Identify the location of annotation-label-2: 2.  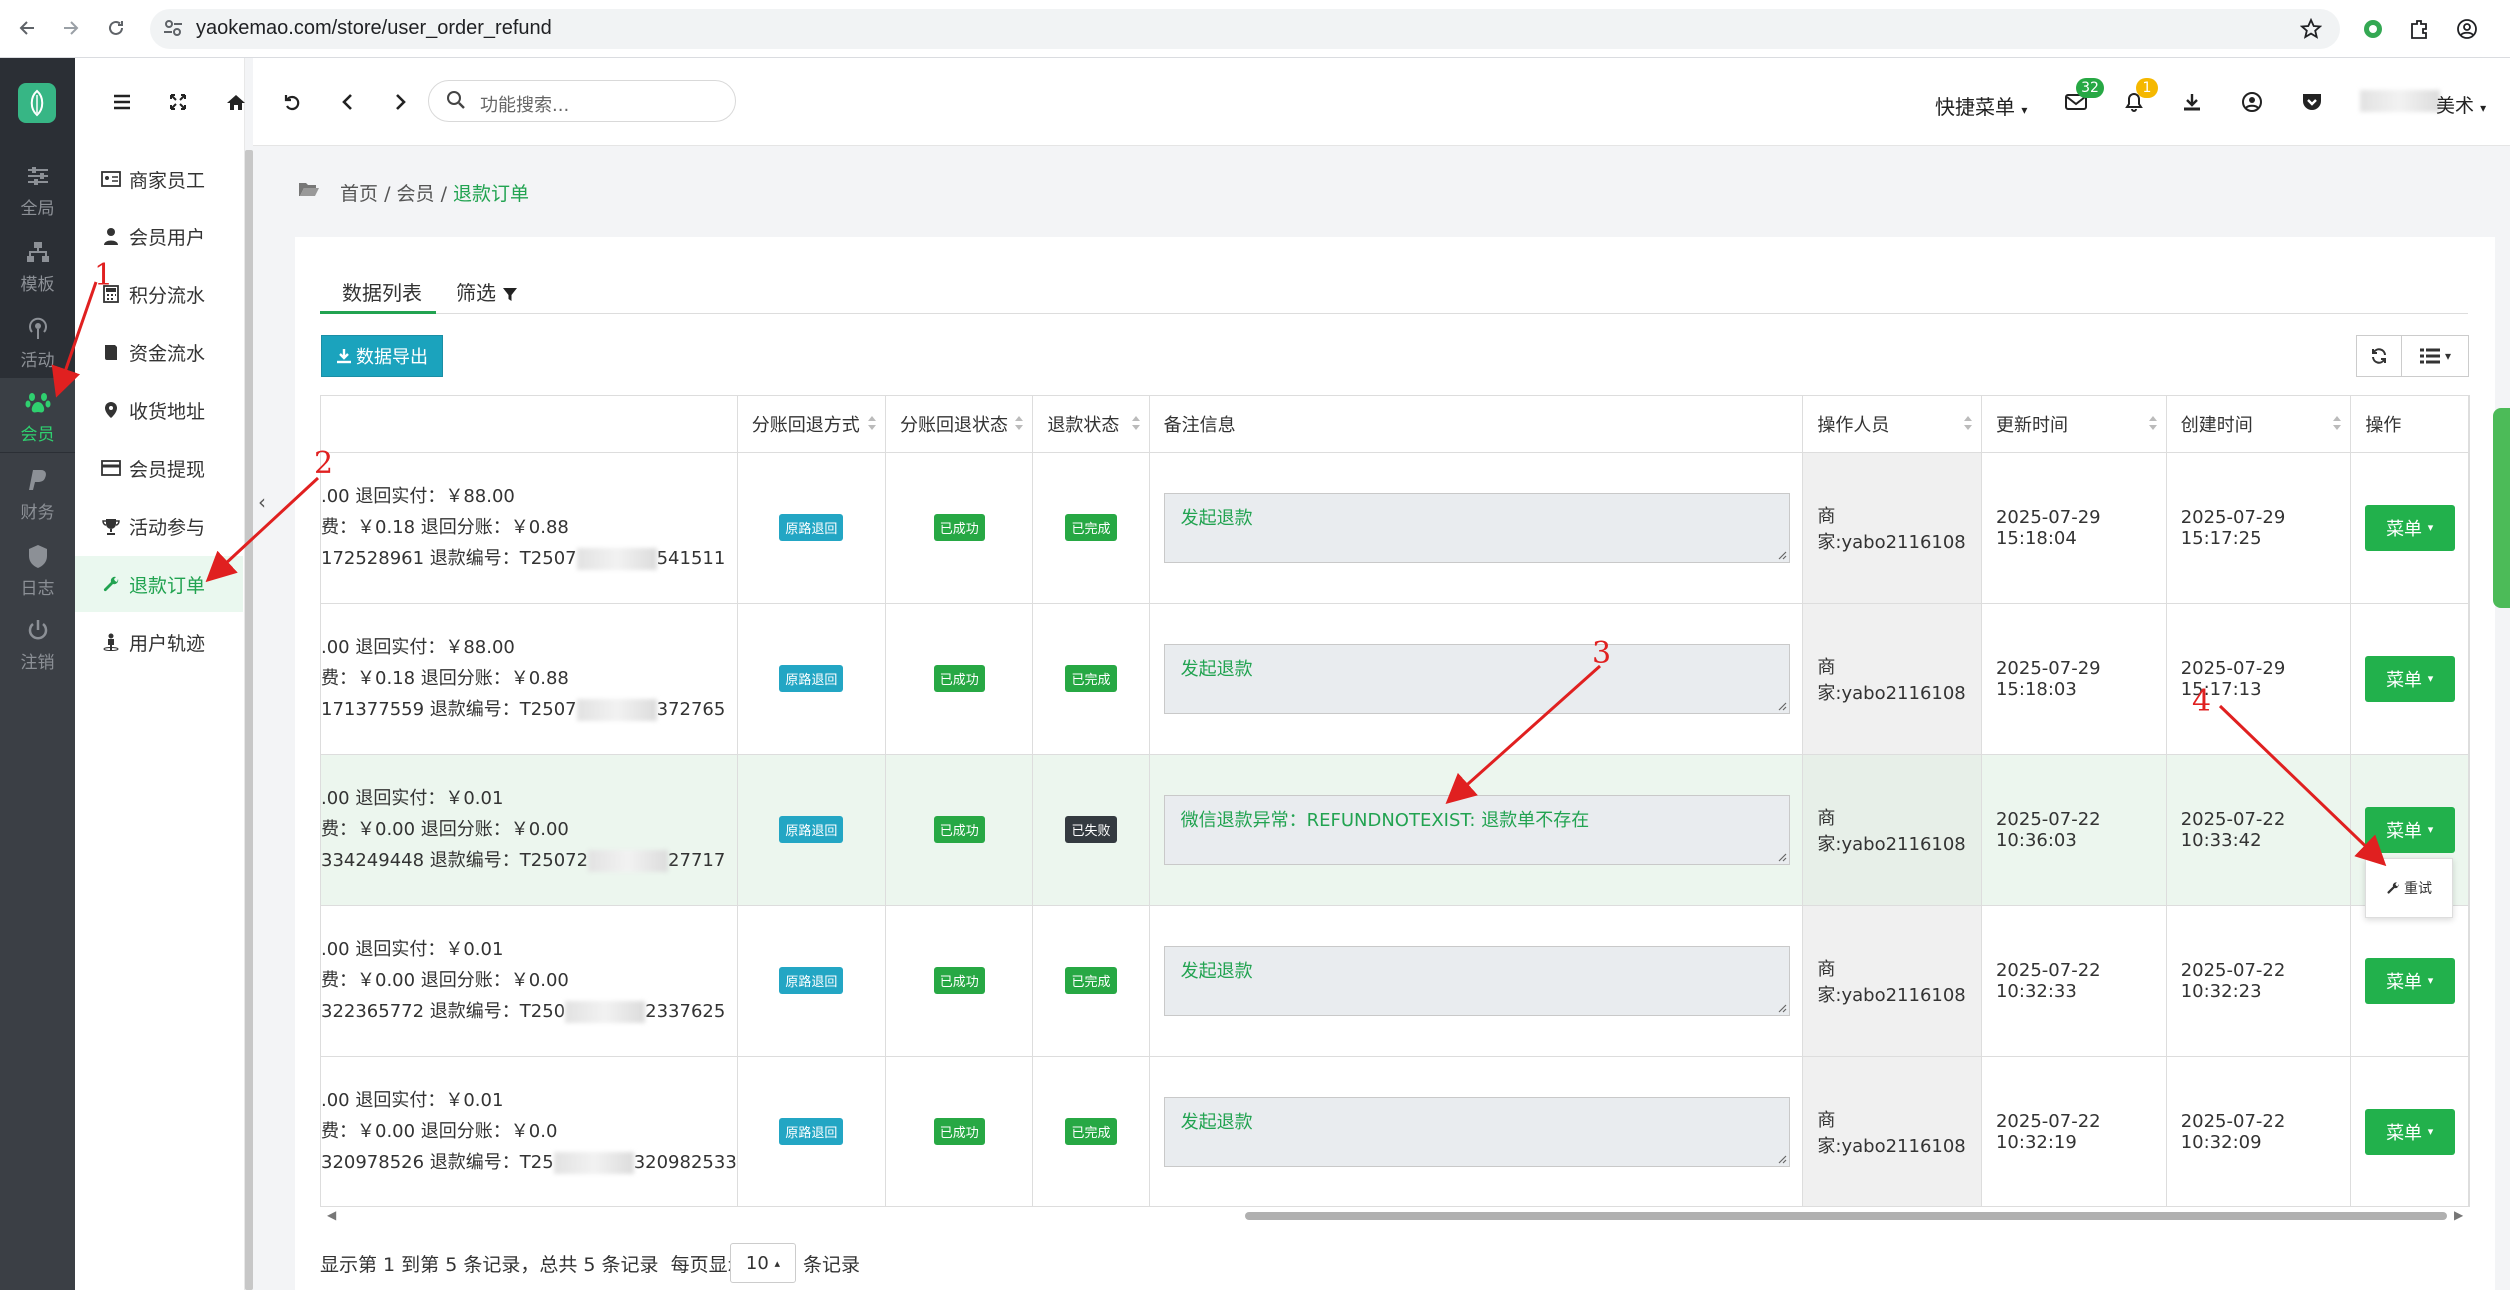
(324, 463).